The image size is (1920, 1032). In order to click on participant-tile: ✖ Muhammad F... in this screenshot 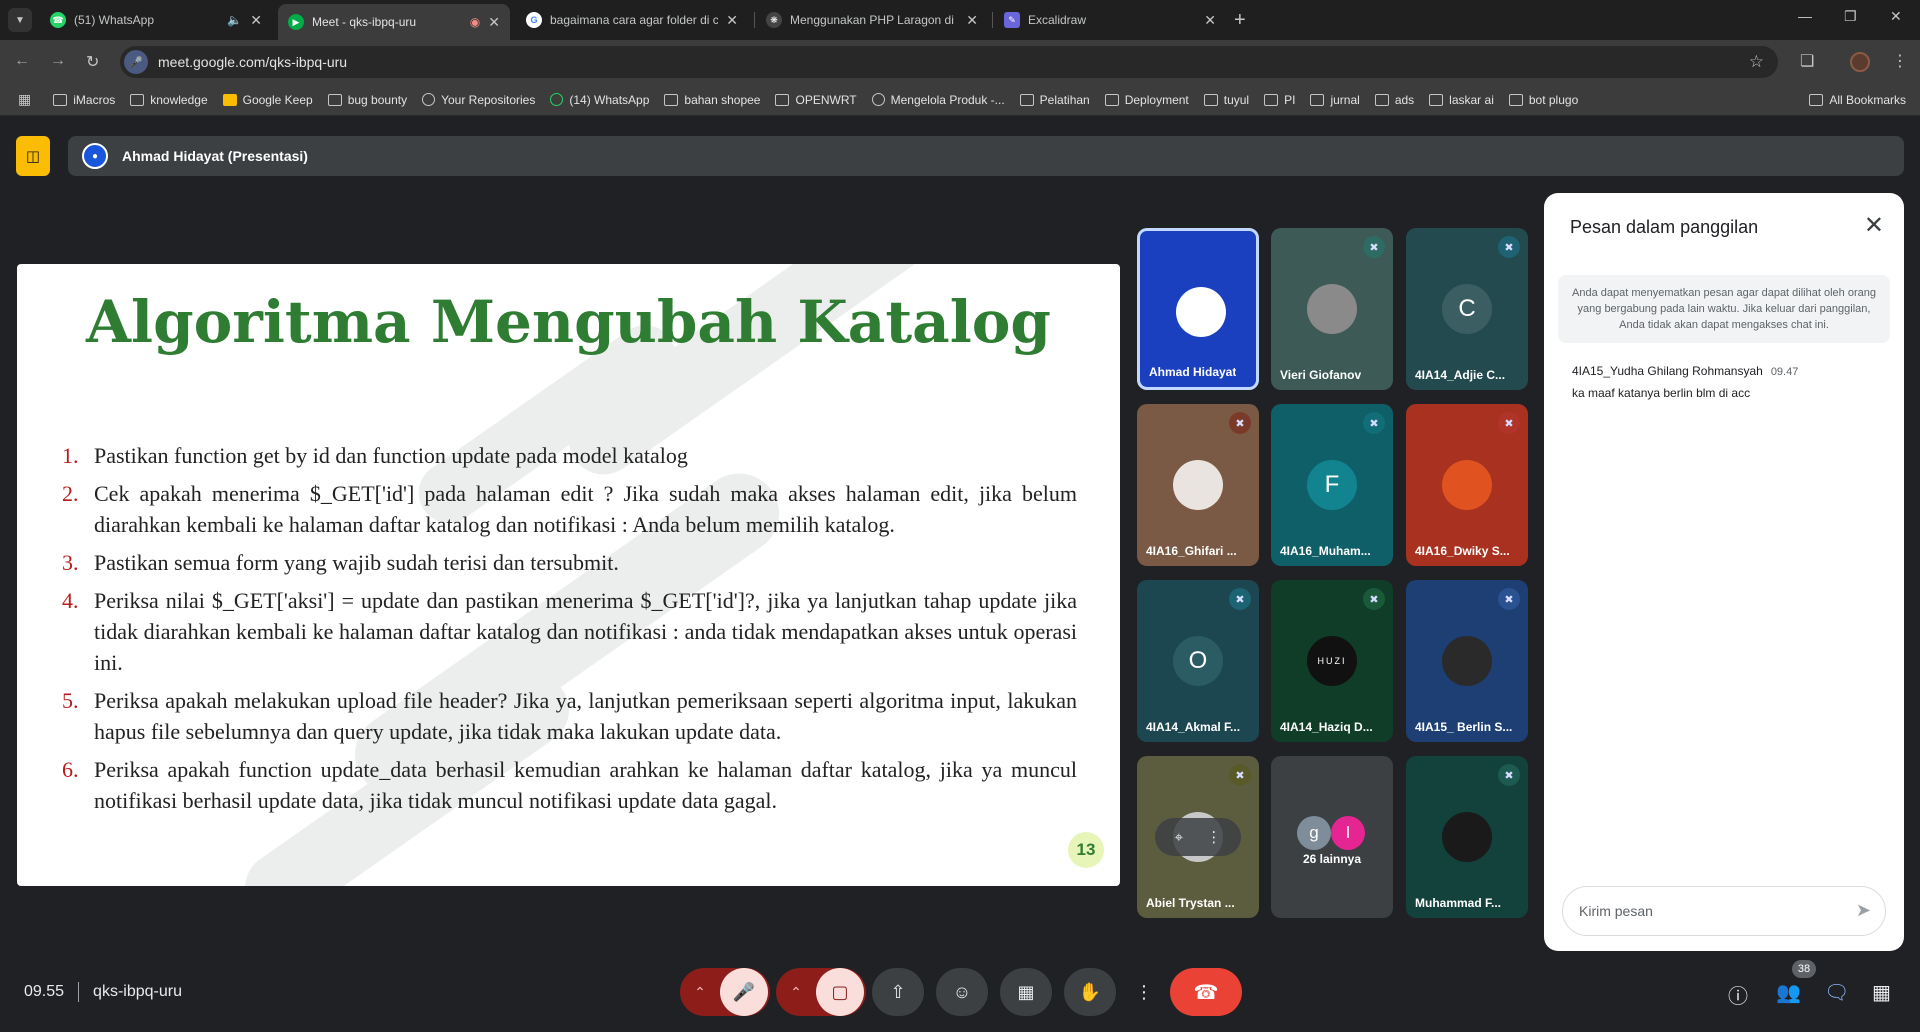, I will do `click(1467, 837)`.